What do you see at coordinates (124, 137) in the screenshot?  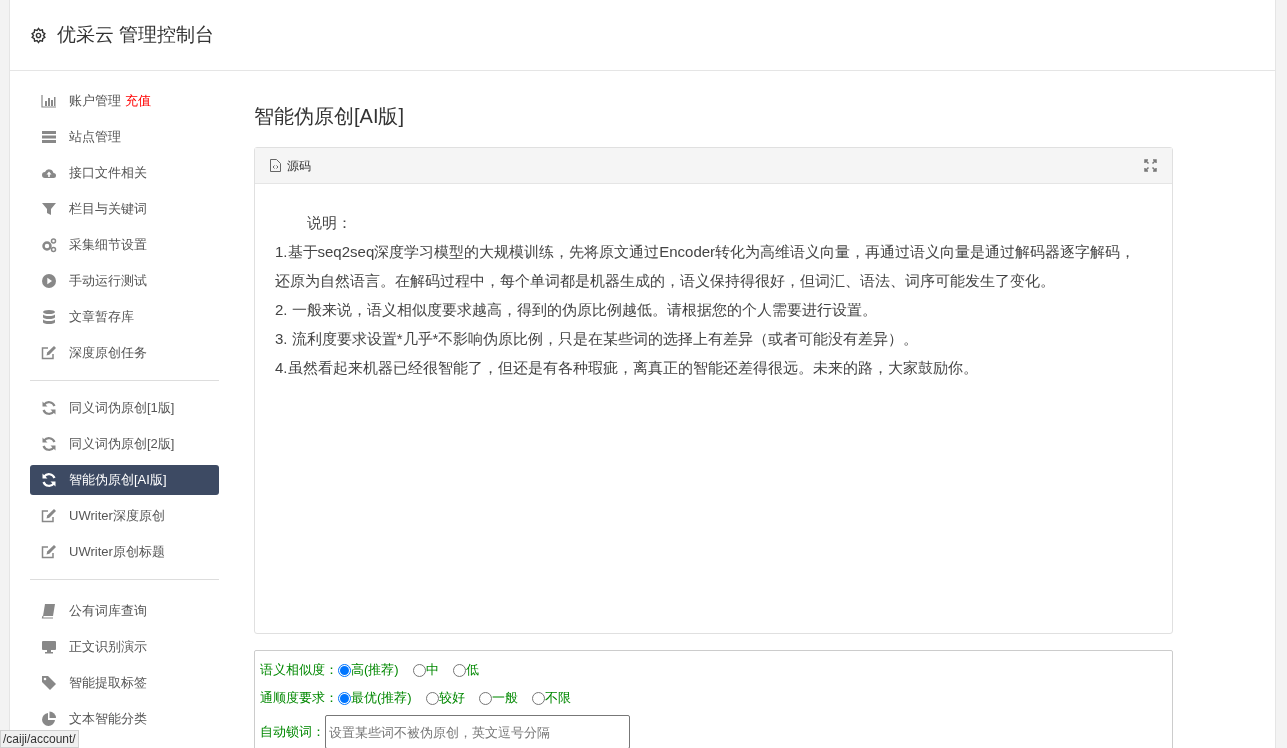 I see `sidebar-item: 站点管理` at bounding box center [124, 137].